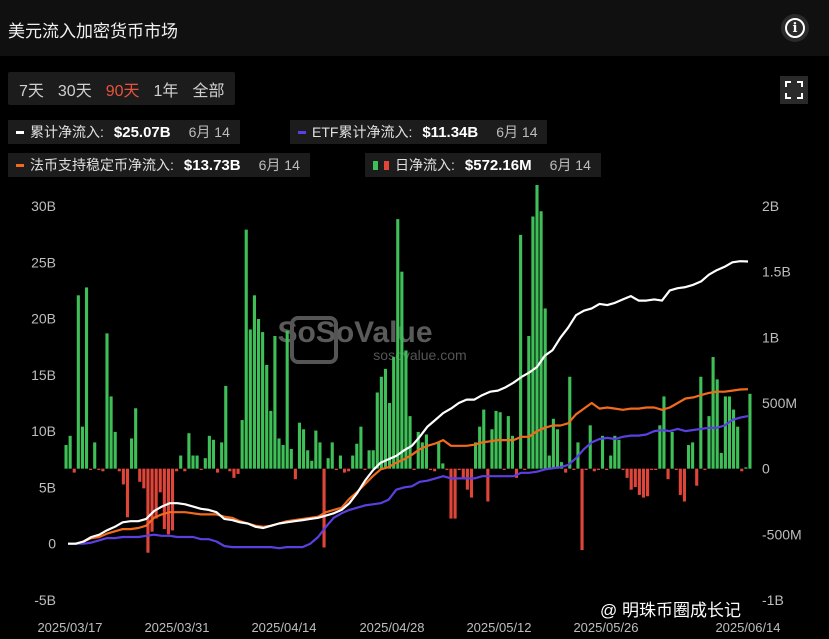 The width and height of the screenshot is (829, 639). I want to click on watermark-source: @ 明珠币圈成长记, so click(670, 610).